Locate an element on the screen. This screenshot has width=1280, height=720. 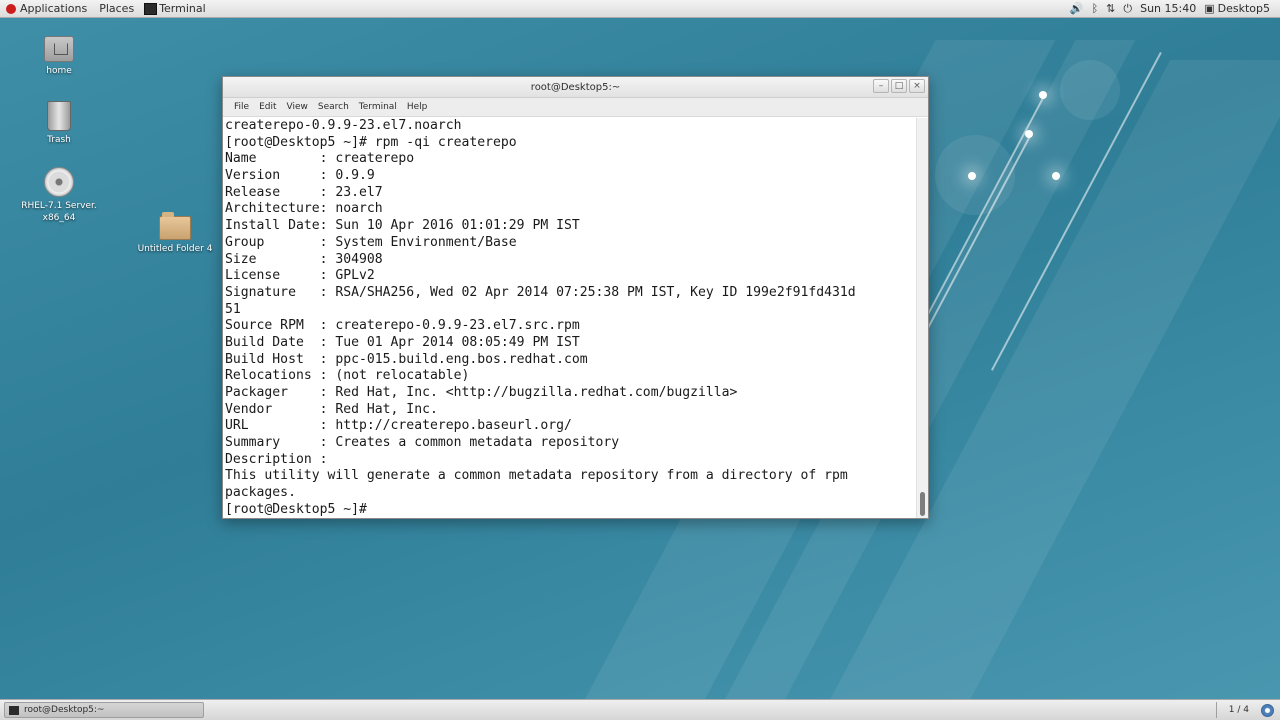
desktop-icon-label: home is located at coordinates (59, 71).